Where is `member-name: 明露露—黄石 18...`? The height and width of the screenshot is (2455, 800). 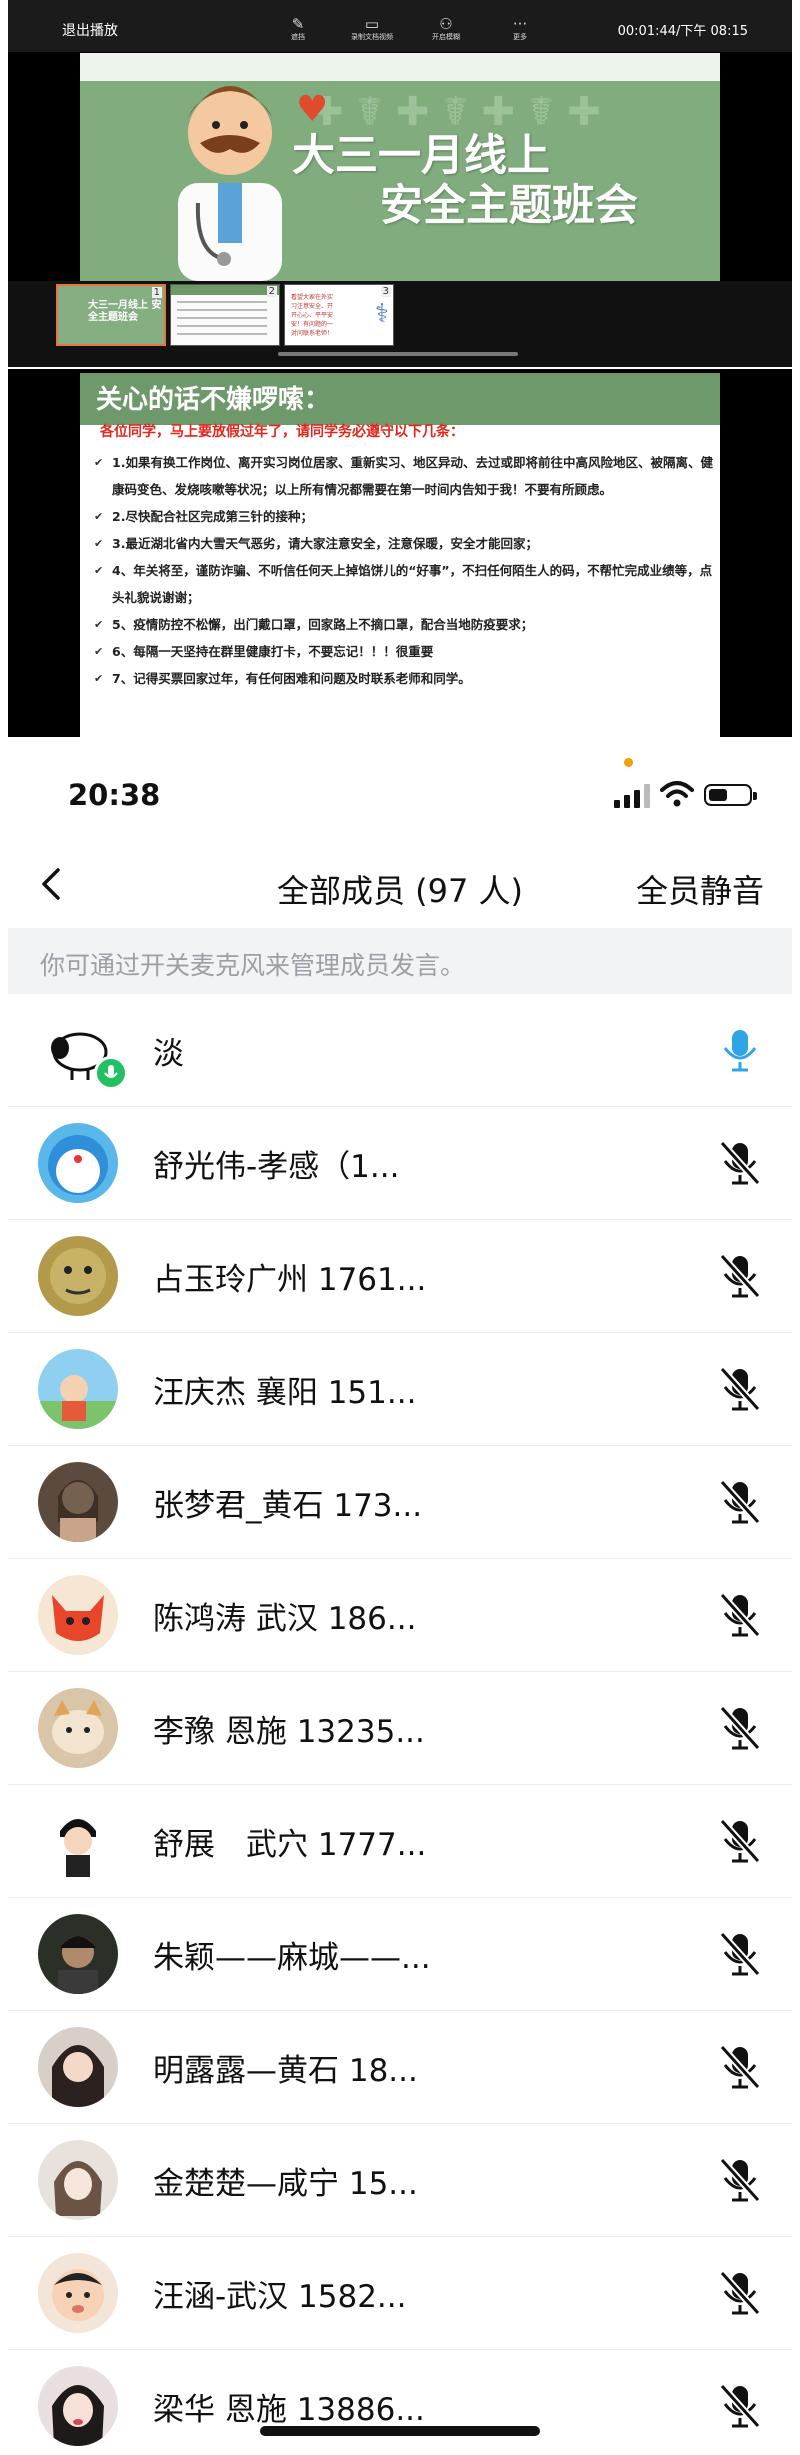
member-name: 明露露—黄石 18... is located at coordinates (285, 2071).